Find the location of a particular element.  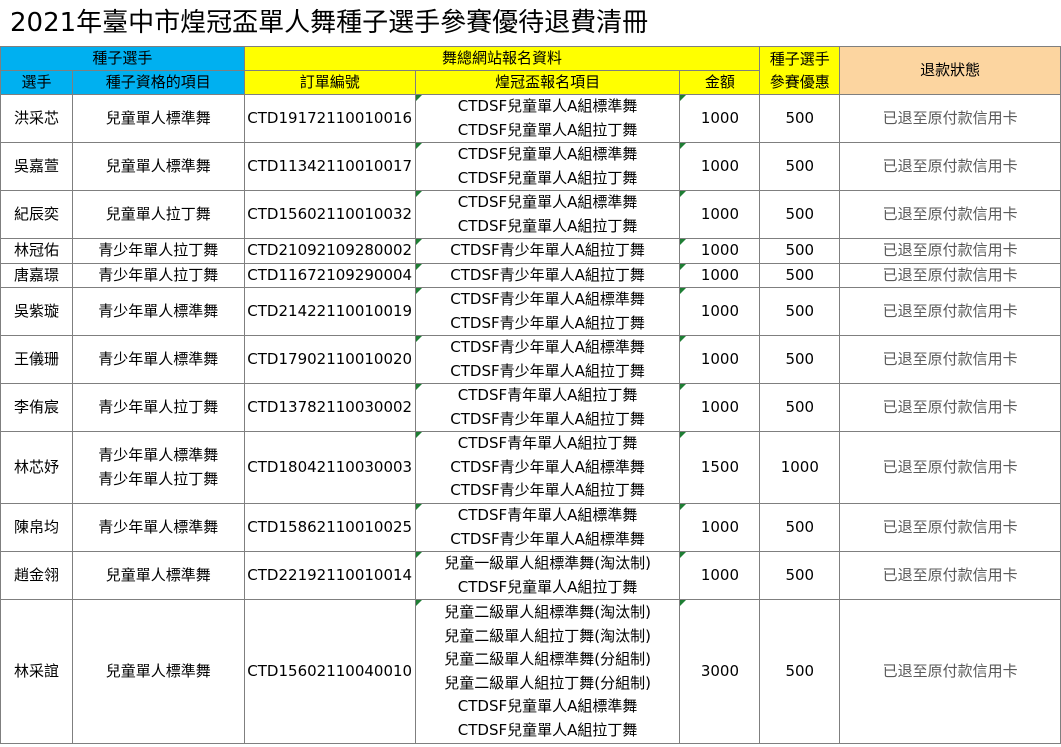

player-name: 洪采芯 is located at coordinates (36, 118).